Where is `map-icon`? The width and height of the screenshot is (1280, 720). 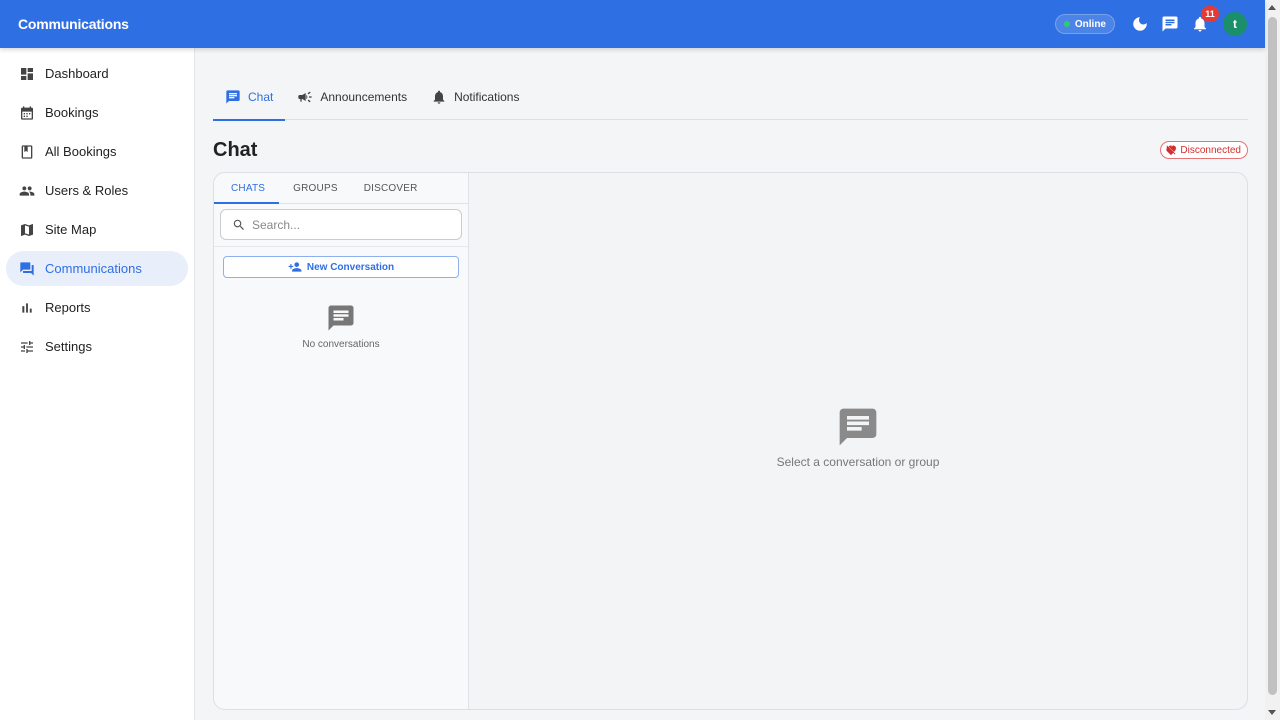 map-icon is located at coordinates (27, 230).